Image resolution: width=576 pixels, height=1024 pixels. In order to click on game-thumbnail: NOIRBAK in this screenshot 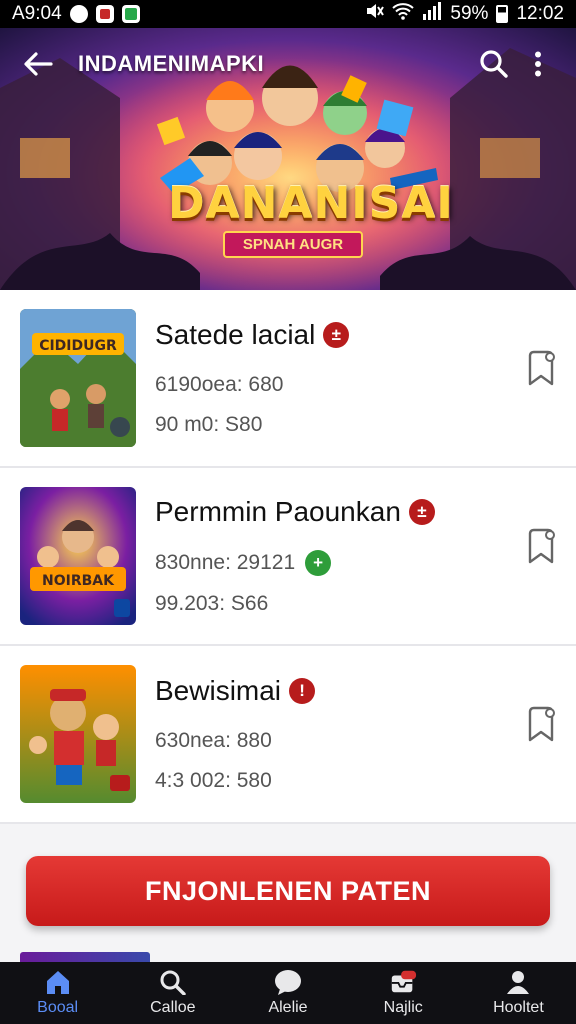, I will do `click(78, 556)`.